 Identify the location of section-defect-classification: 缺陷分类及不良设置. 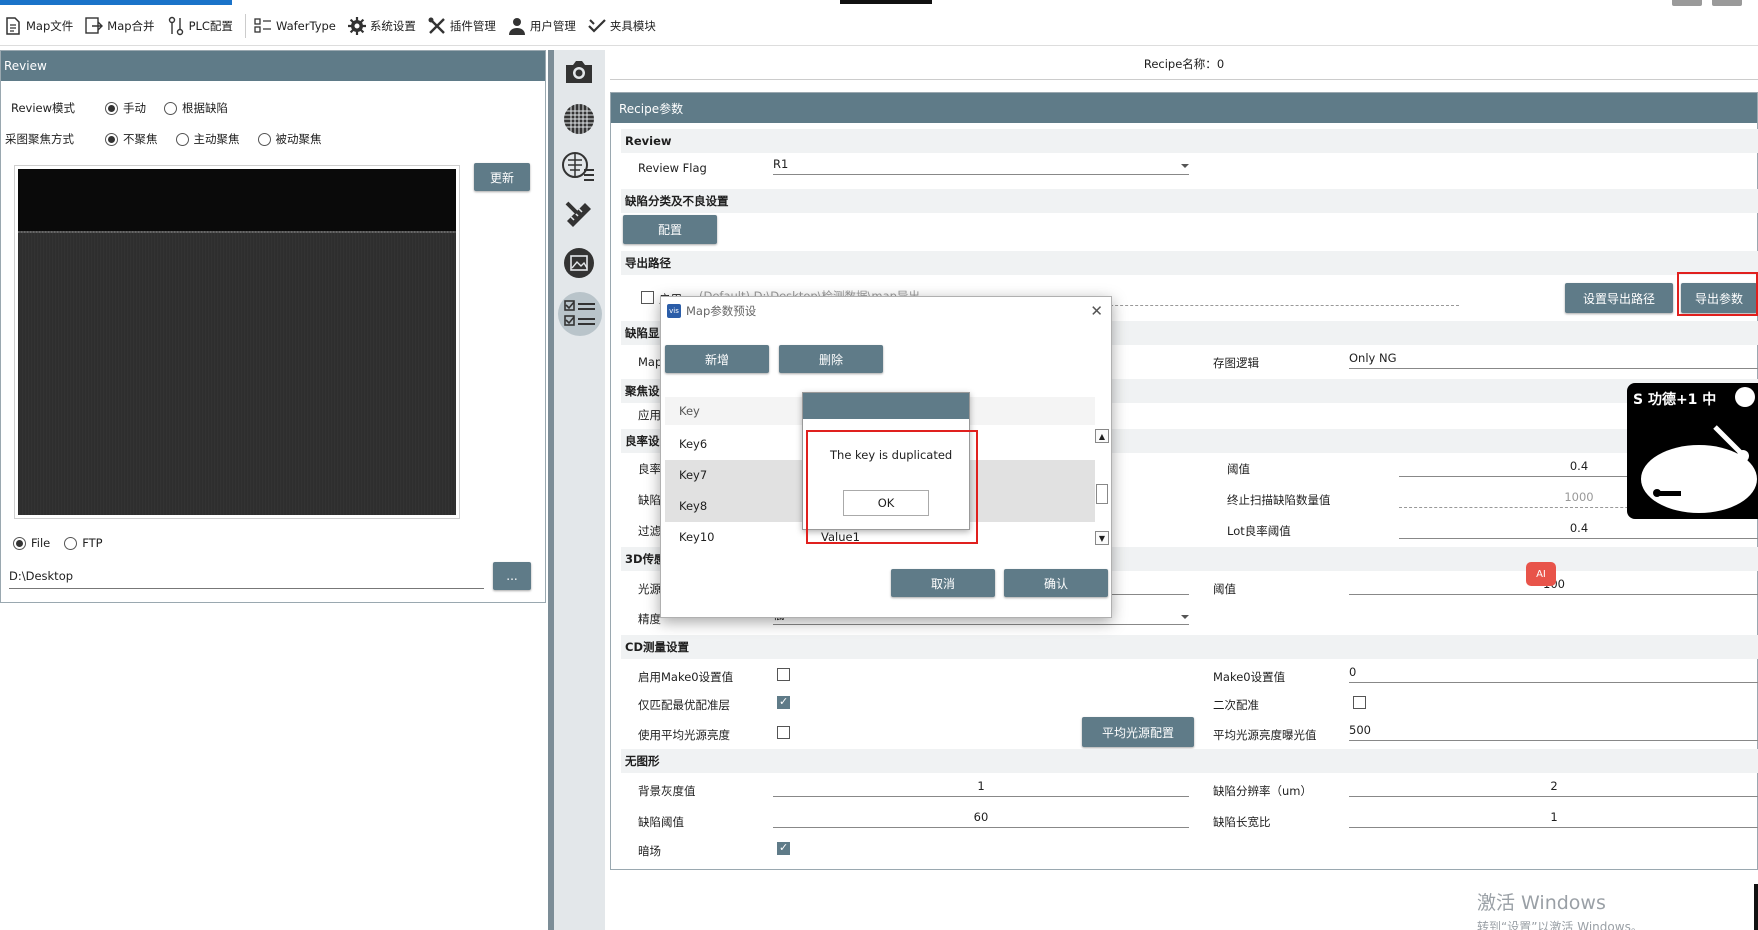
(1189, 201).